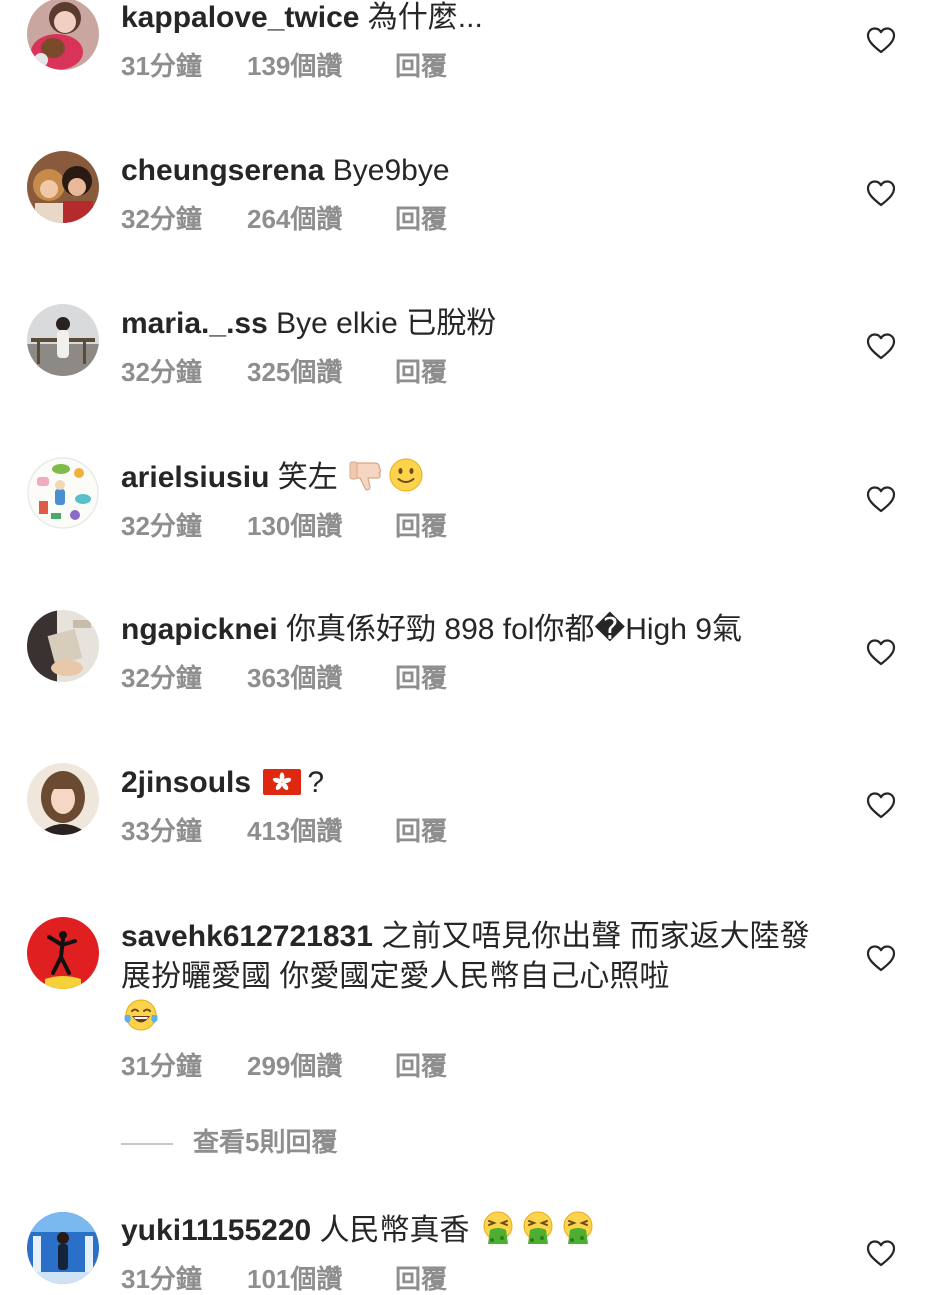  What do you see at coordinates (186, 782) in the screenshot?
I see `comment-username: 2jinsouls` at bounding box center [186, 782].